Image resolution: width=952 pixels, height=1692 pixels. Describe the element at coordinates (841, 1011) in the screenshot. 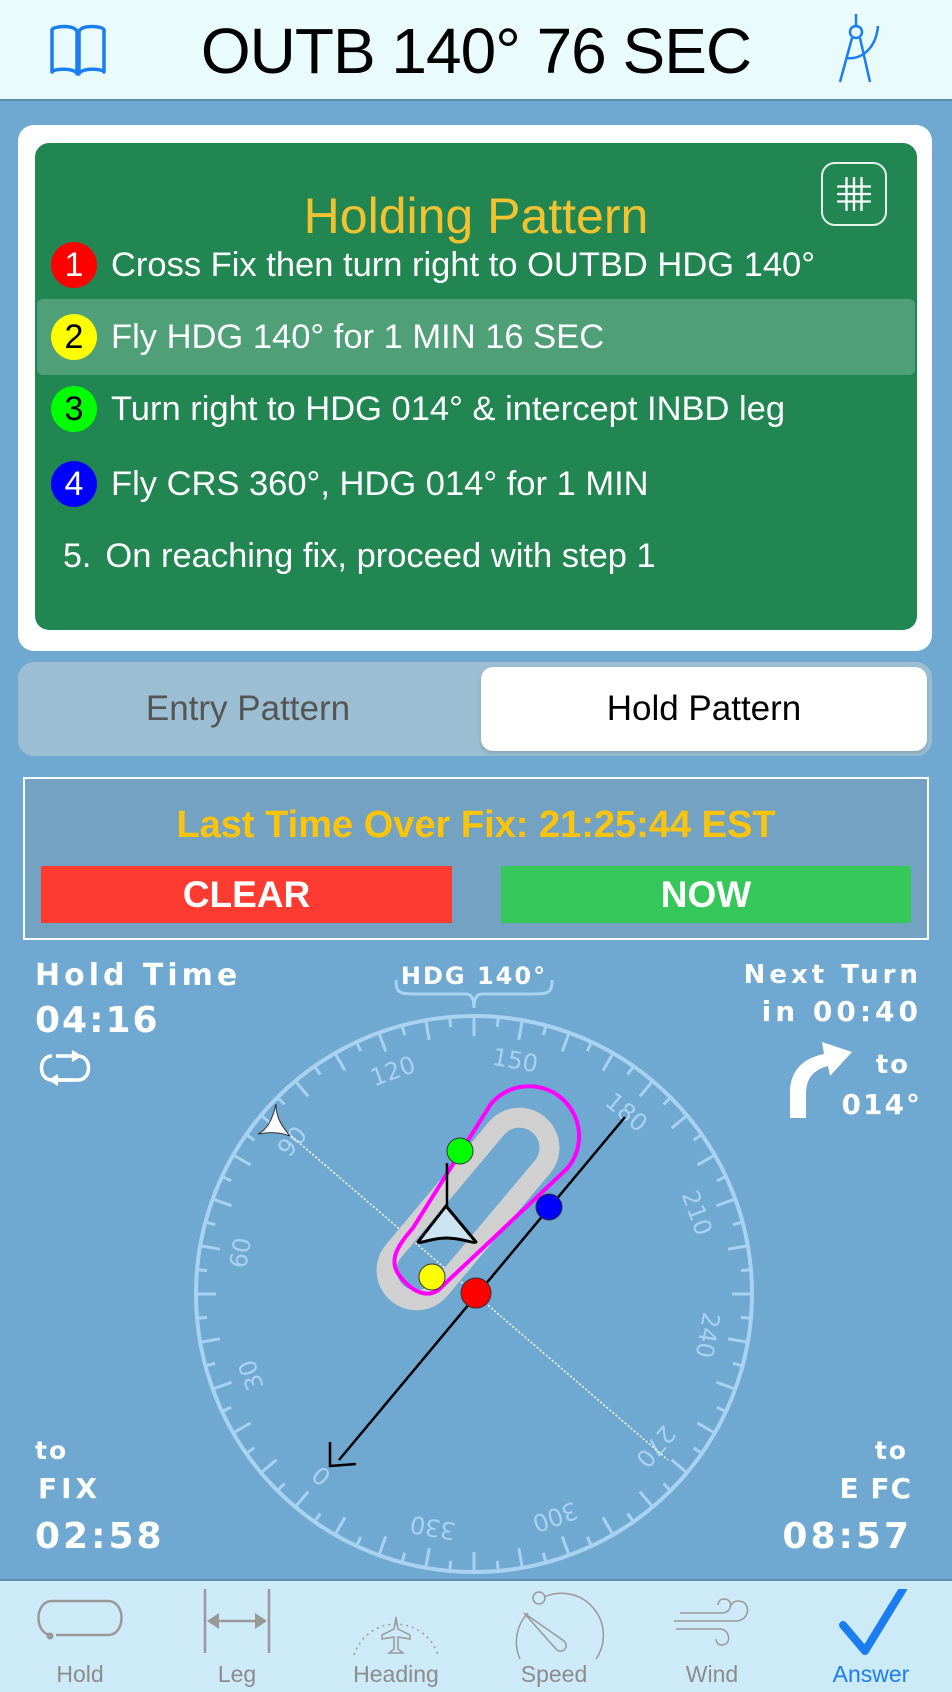

I see `next-turn-time: in 00:40` at that location.